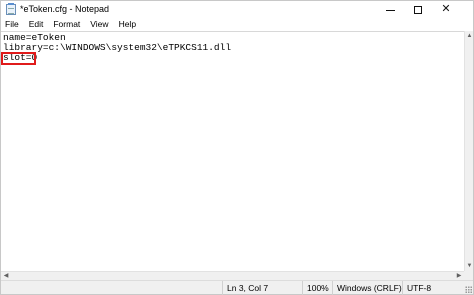  I want to click on window-title: *eToken.cfg - Notepad, so click(65, 9).